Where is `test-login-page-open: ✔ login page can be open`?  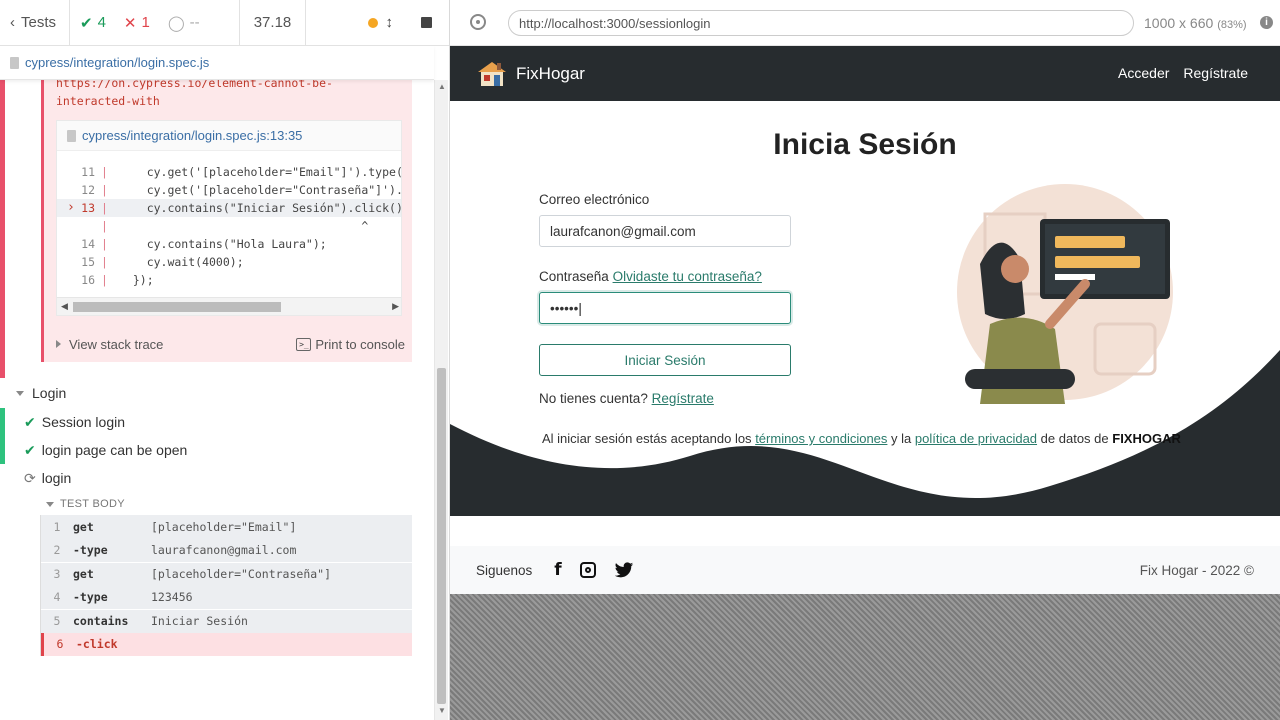 test-login-page-open: ✔ login page can be open is located at coordinates (217, 450).